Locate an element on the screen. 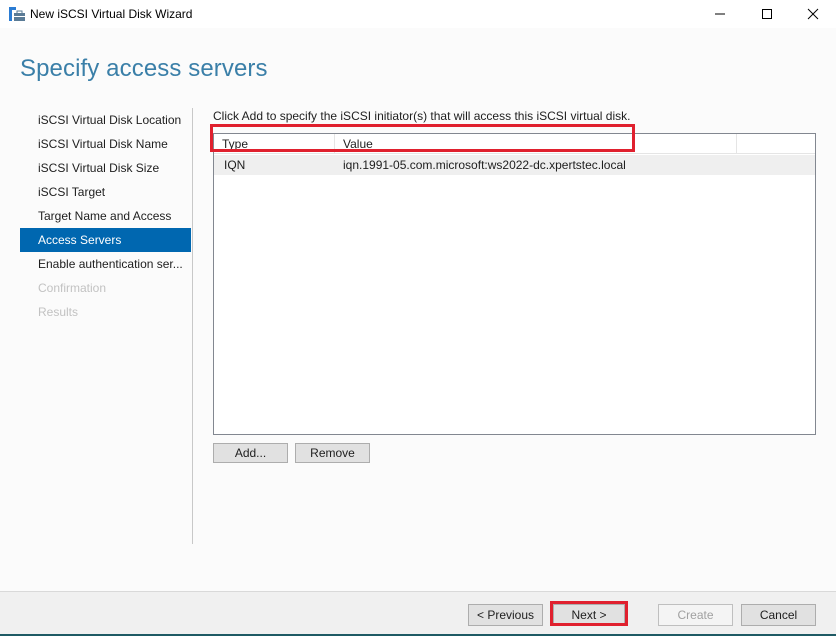 Image resolution: width=836 pixels, height=636 pixels. row-type: IQN is located at coordinates (235, 165).